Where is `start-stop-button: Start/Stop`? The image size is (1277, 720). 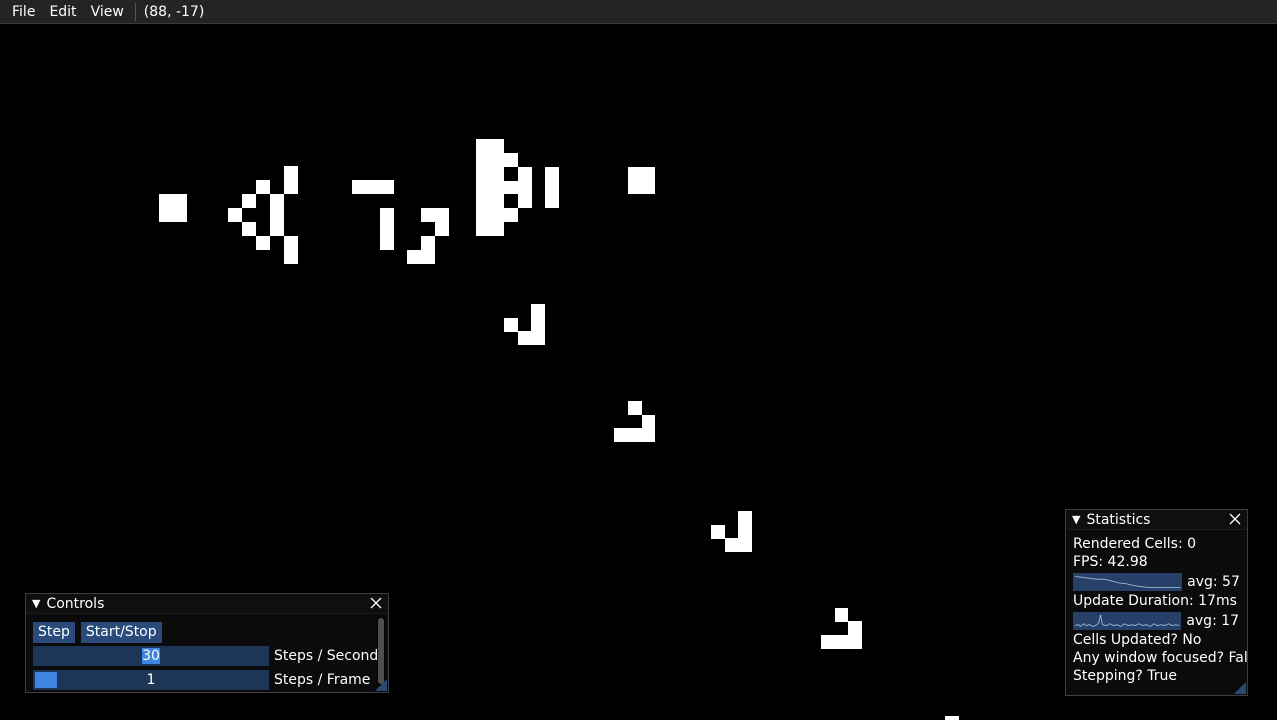 start-stop-button: Start/Stop is located at coordinates (121, 632).